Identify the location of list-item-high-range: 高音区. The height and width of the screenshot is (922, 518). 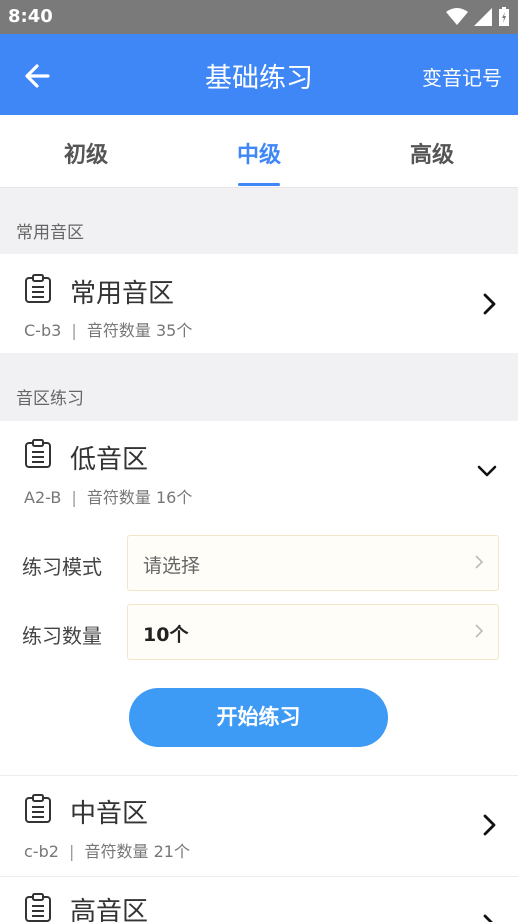
(259, 899).